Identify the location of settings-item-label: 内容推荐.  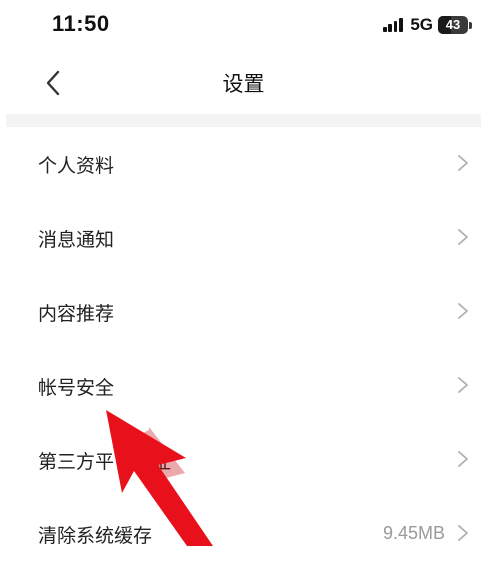
(76, 314).